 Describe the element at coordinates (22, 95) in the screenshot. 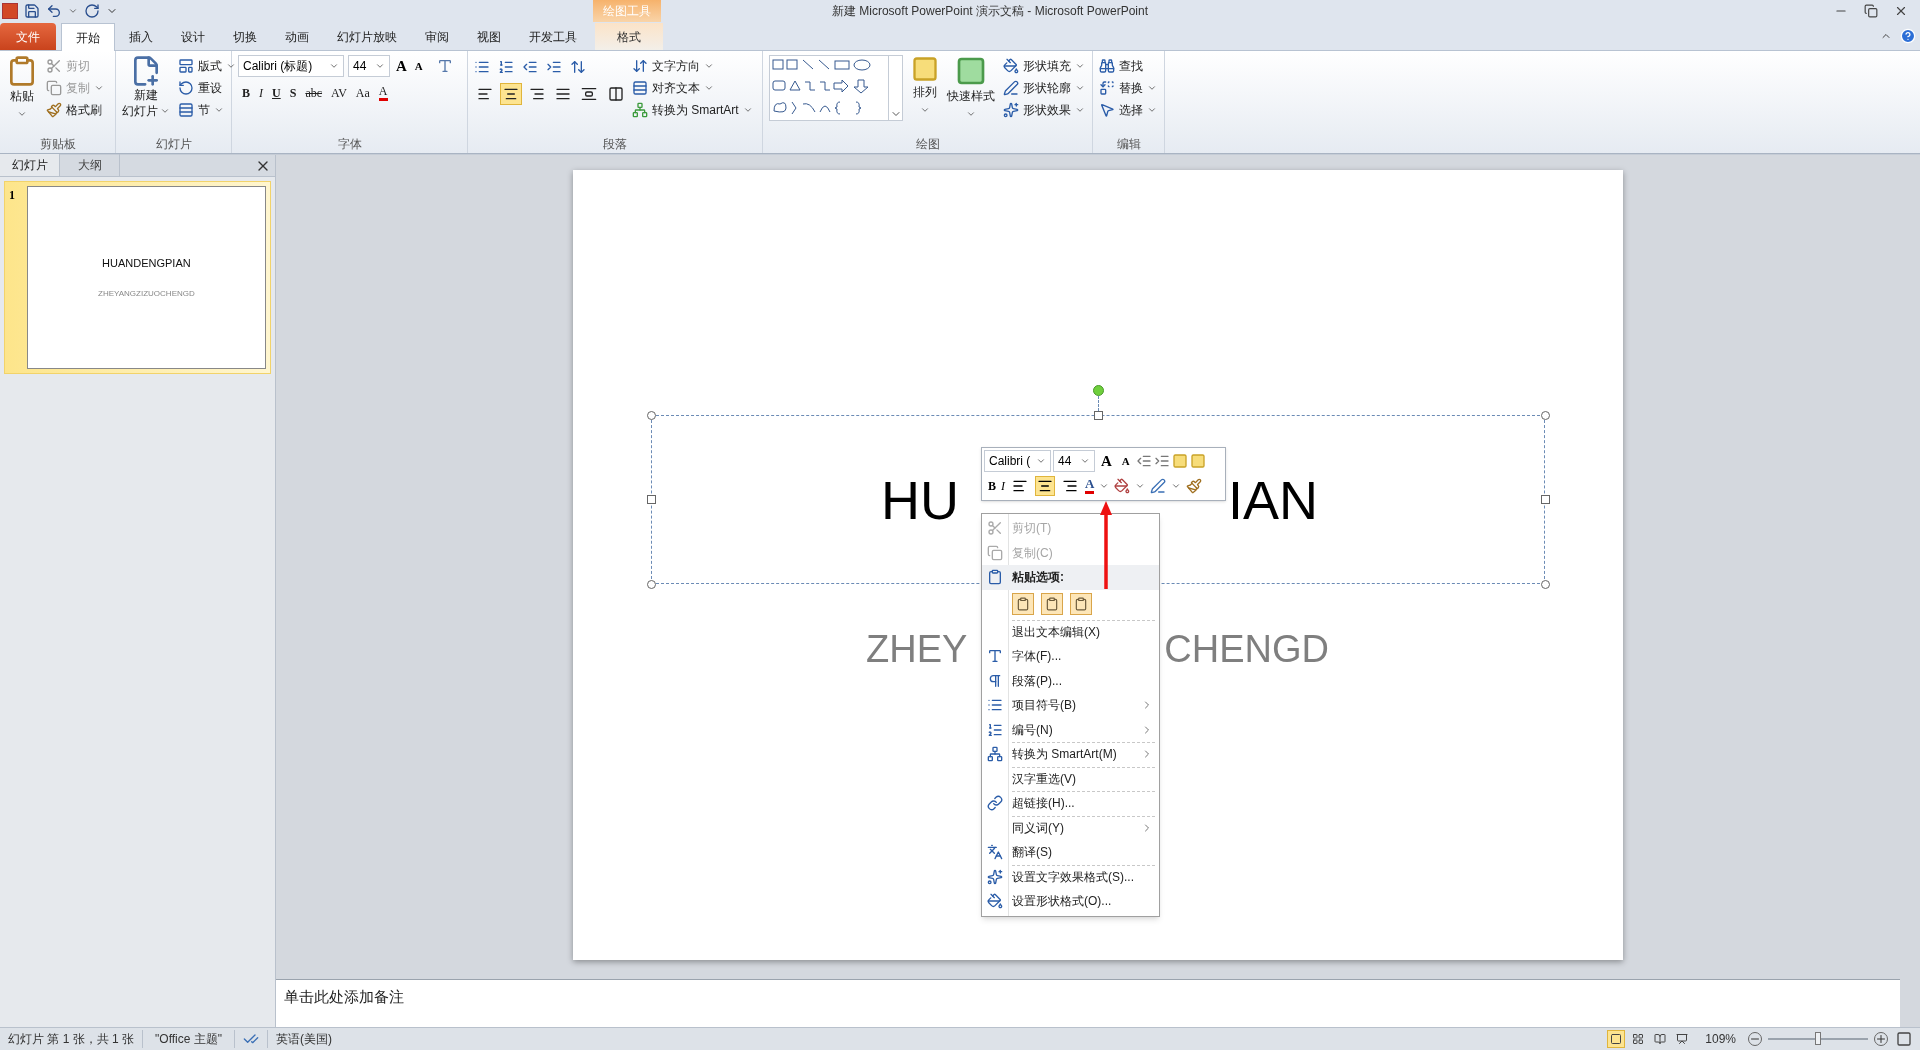

I see `paste-button: 粘贴` at that location.